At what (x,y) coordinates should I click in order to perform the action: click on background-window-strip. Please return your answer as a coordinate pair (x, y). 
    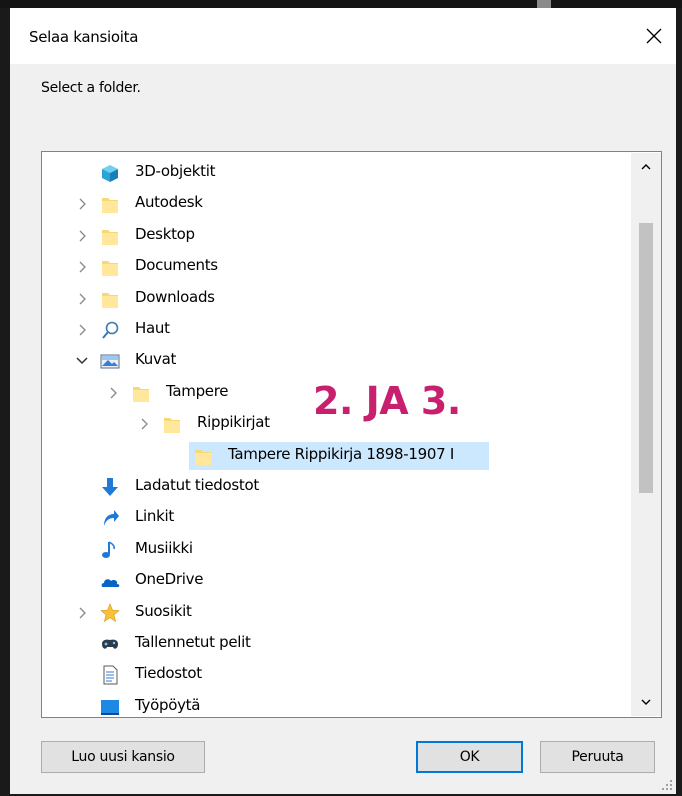
    Looking at the image, I should click on (341, 4).